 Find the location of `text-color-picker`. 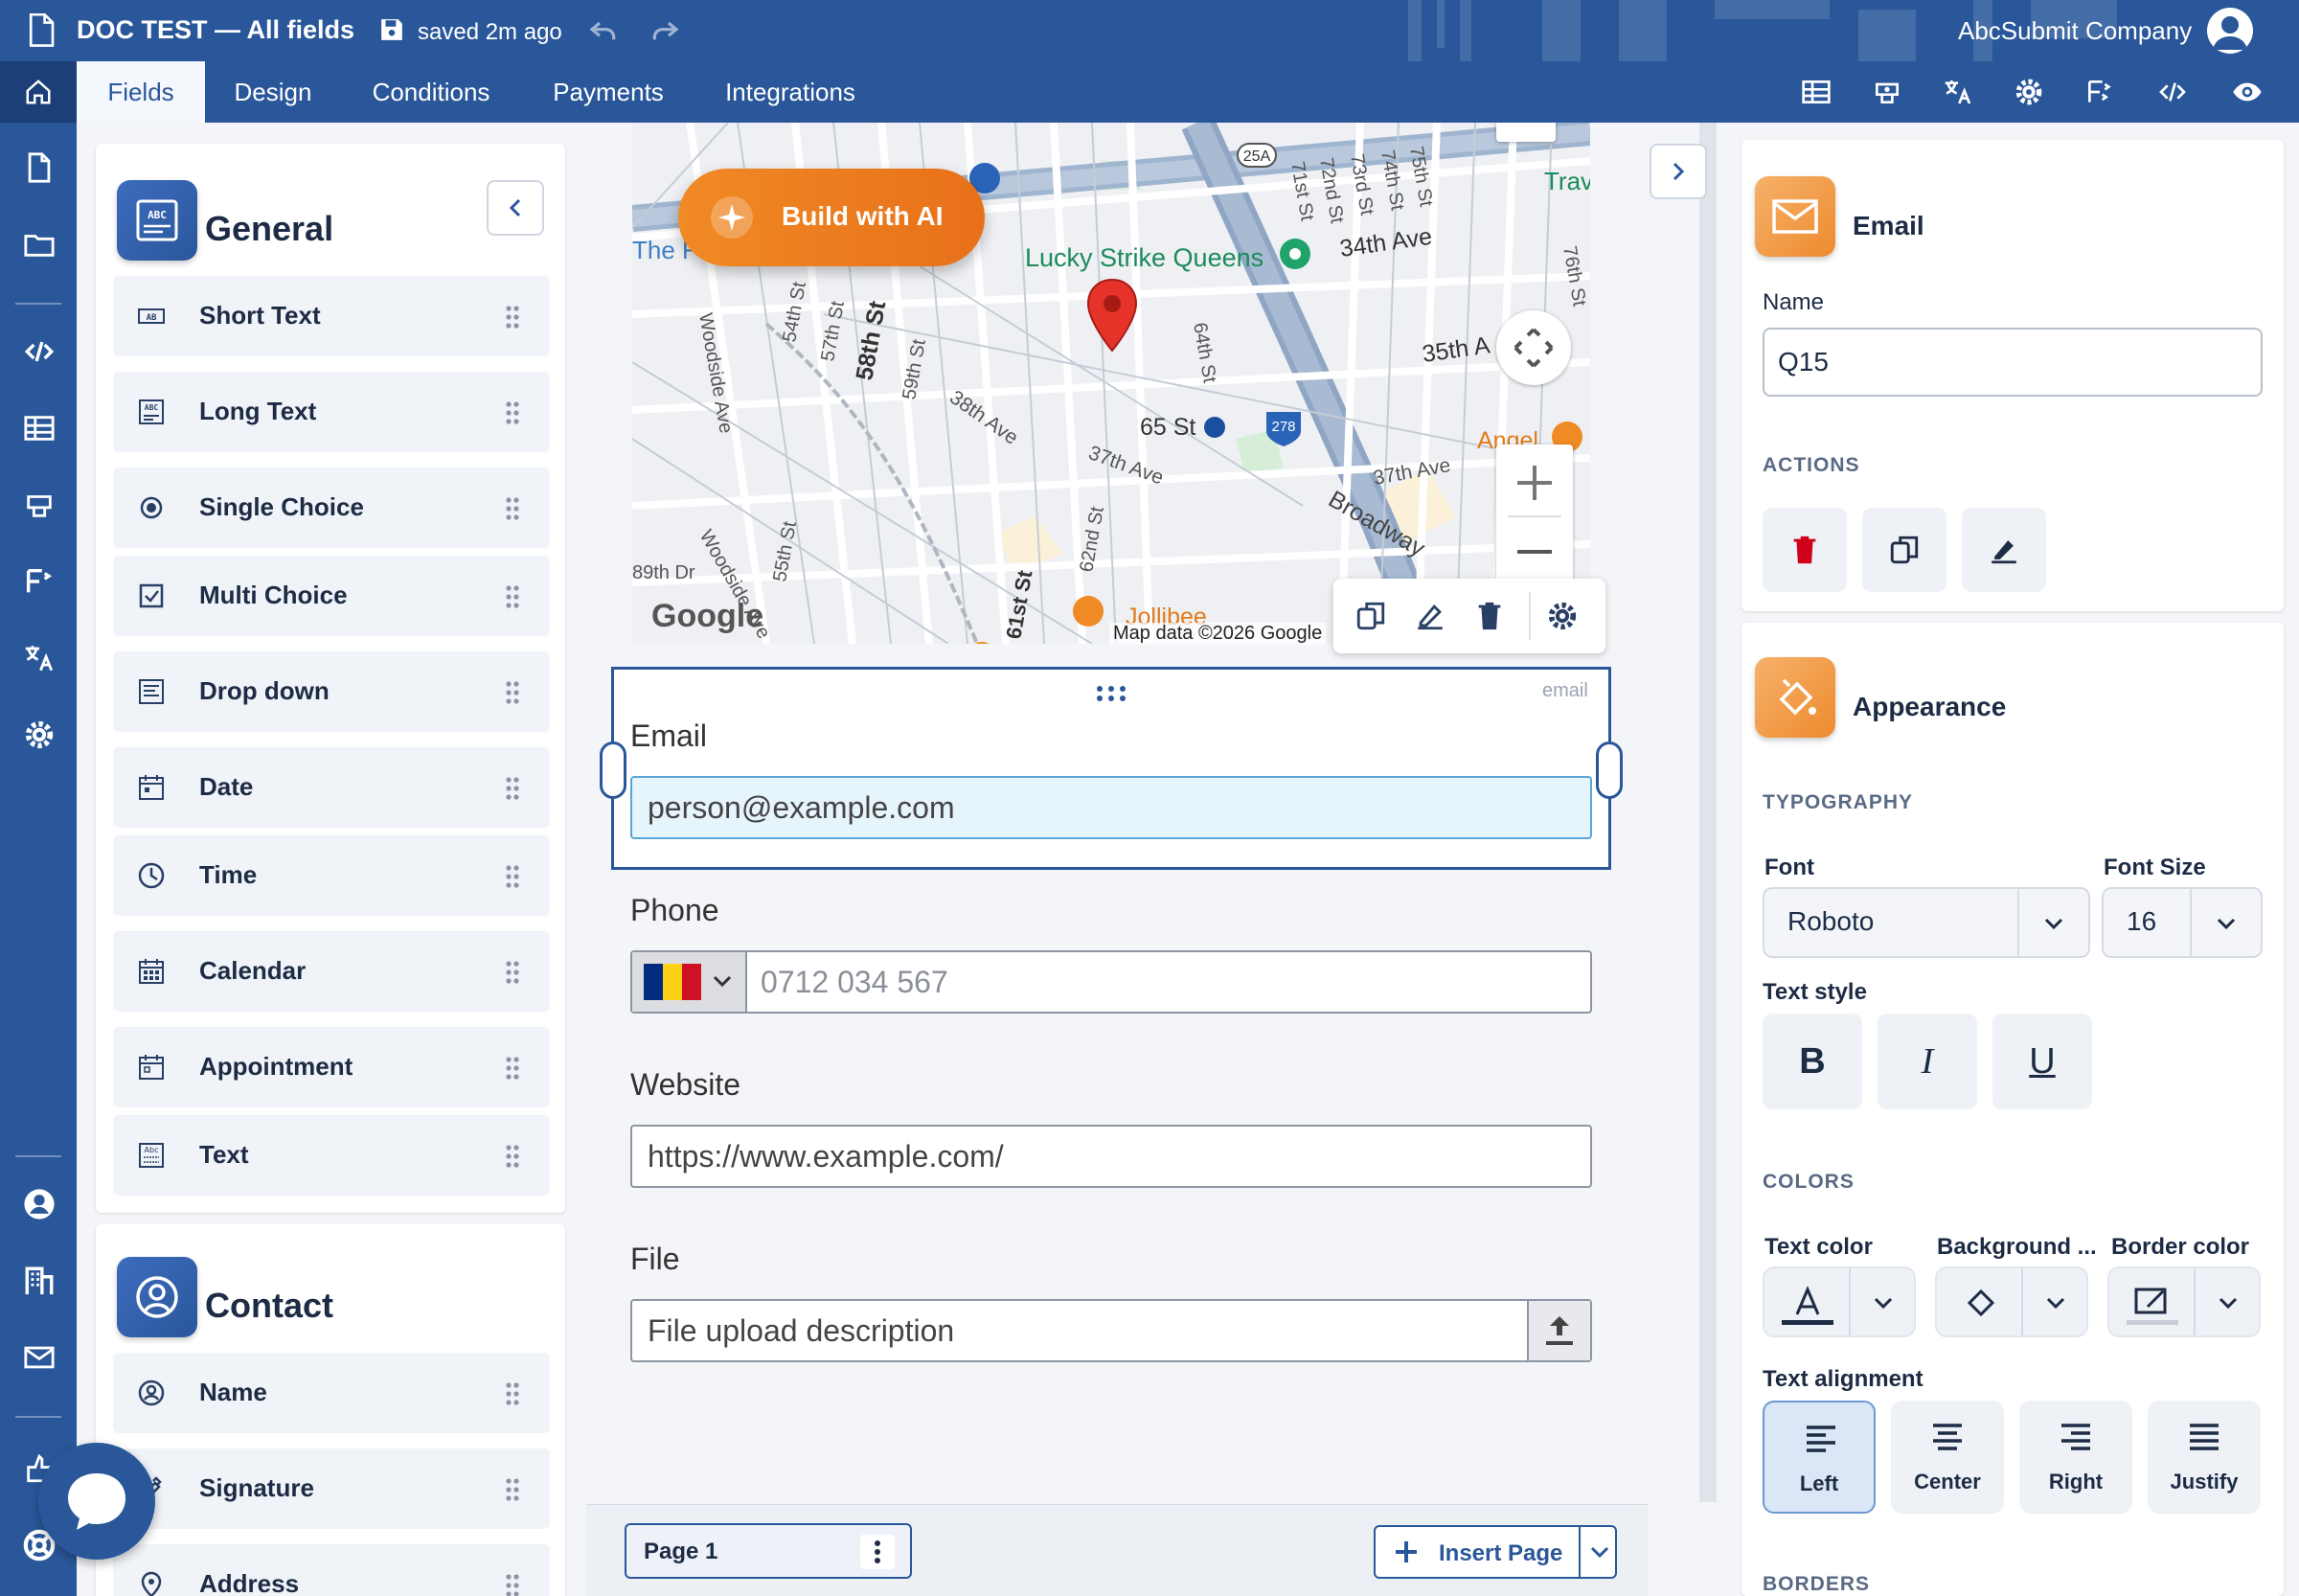

text-color-picker is located at coordinates (1839, 1301).